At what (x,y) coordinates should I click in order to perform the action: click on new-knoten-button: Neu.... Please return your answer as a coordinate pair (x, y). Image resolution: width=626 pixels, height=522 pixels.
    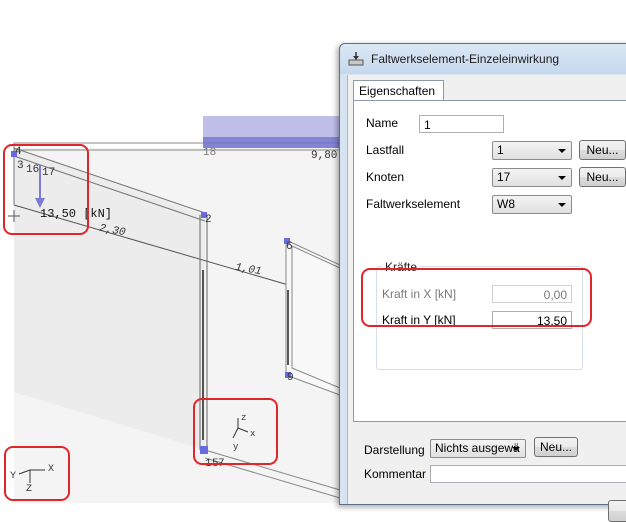
    Looking at the image, I should click on (602, 177).